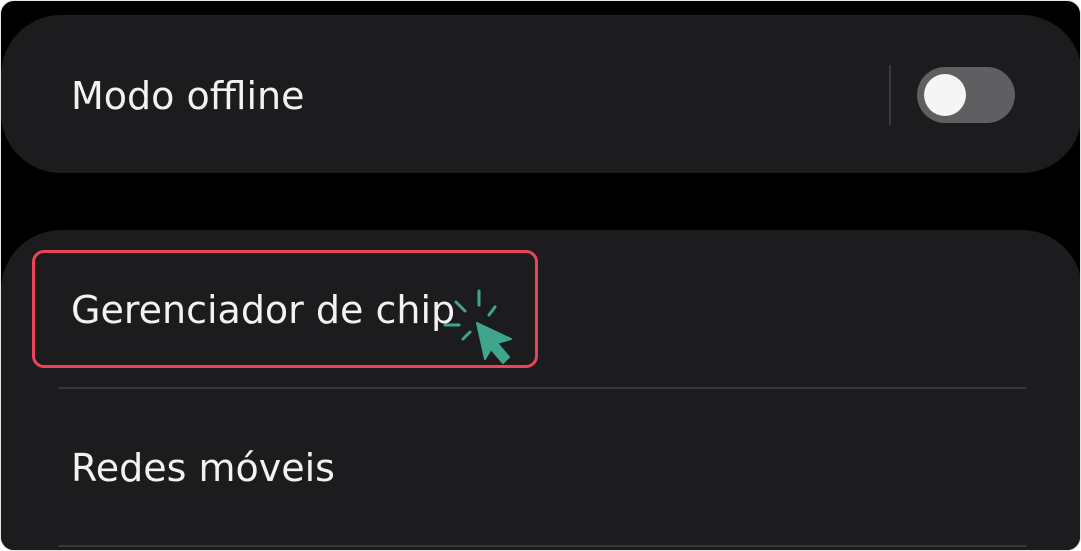  Describe the element at coordinates (203, 468) in the screenshot. I see `mobile-networks-item: Redes móveis` at that location.